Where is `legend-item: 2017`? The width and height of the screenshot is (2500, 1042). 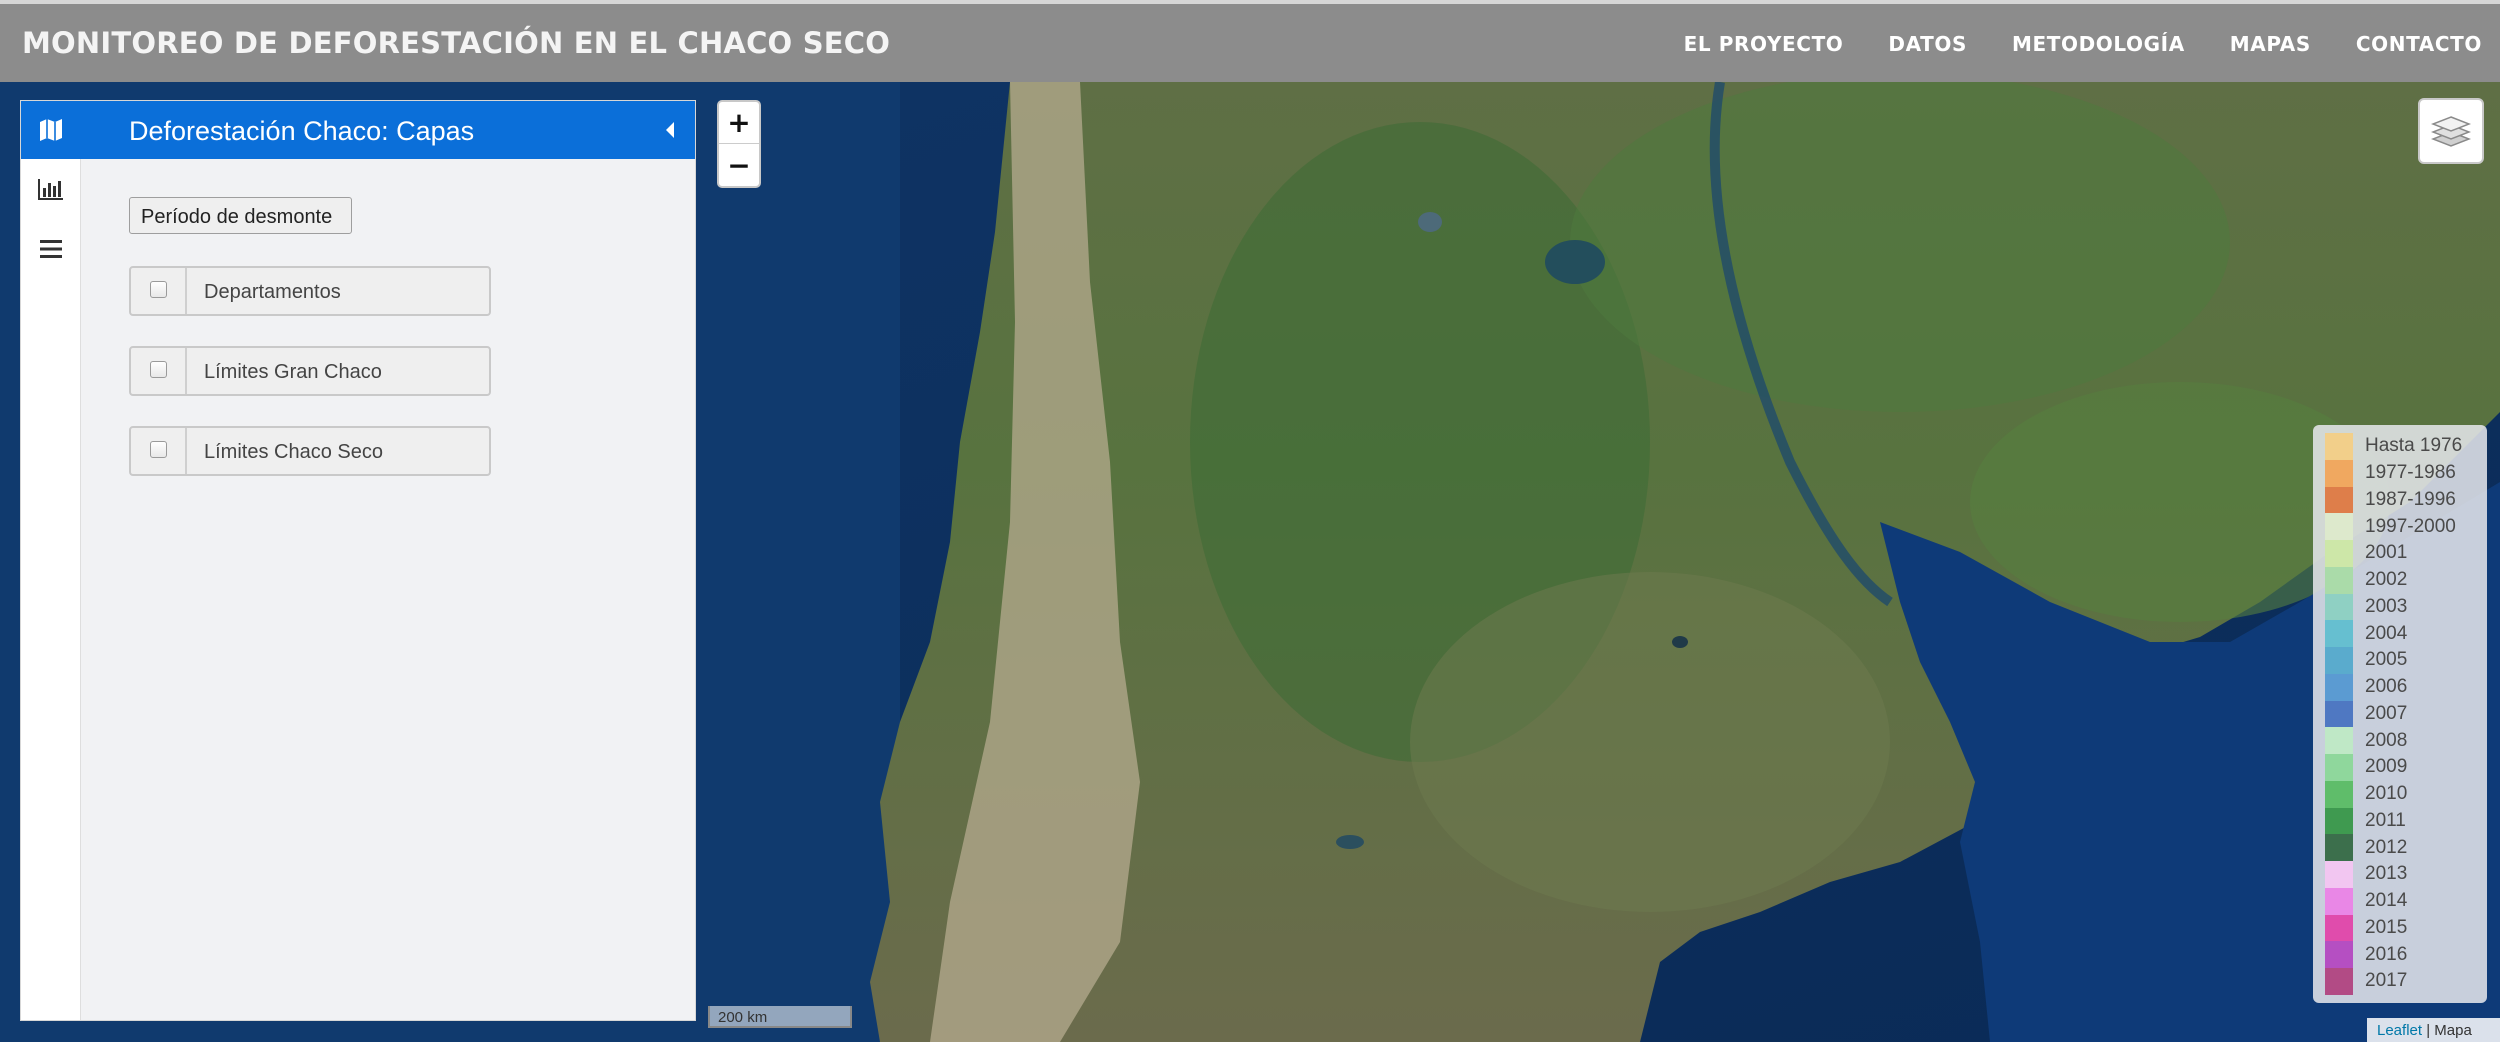
legend-item: 2017 is located at coordinates (2406, 981).